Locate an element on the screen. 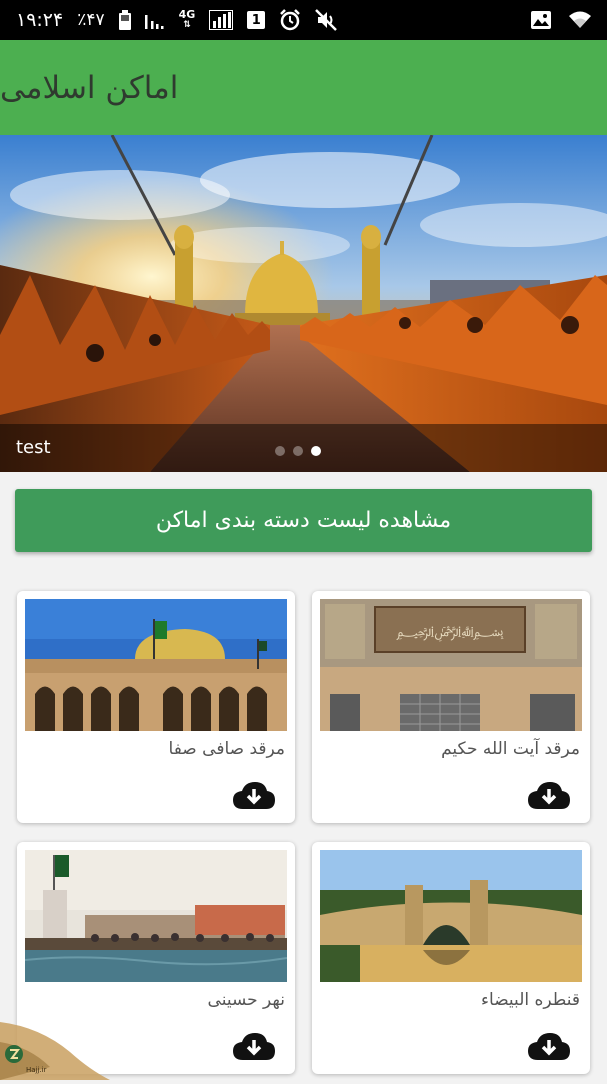 The width and height of the screenshot is (607, 1084). signal-full-icon is located at coordinates (221, 20).